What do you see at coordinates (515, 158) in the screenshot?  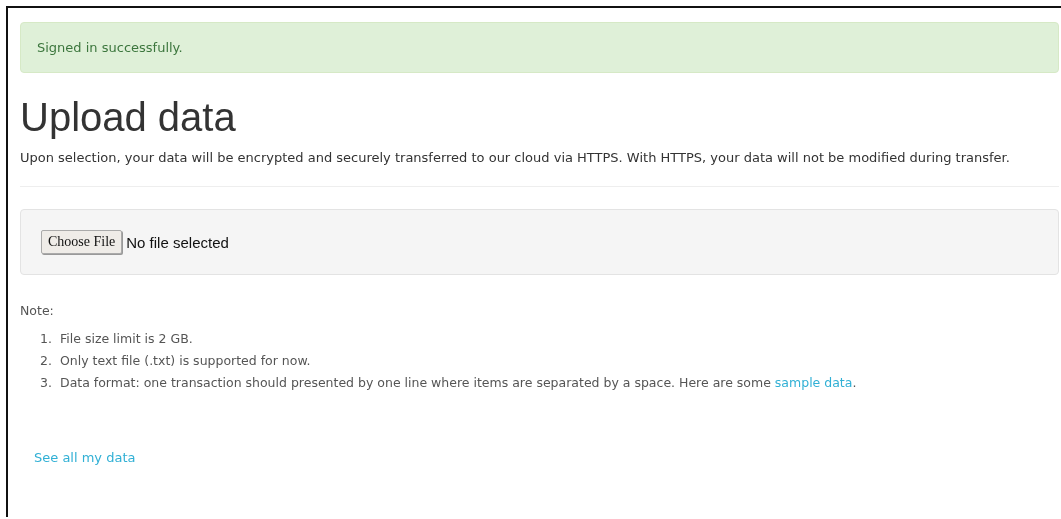 I see `intro-paragraph: Upon selection, your data will be encrypted and securely transferred to our cloud via HTTPS. With HTTPS, your data will not be modified during transfer.` at bounding box center [515, 158].